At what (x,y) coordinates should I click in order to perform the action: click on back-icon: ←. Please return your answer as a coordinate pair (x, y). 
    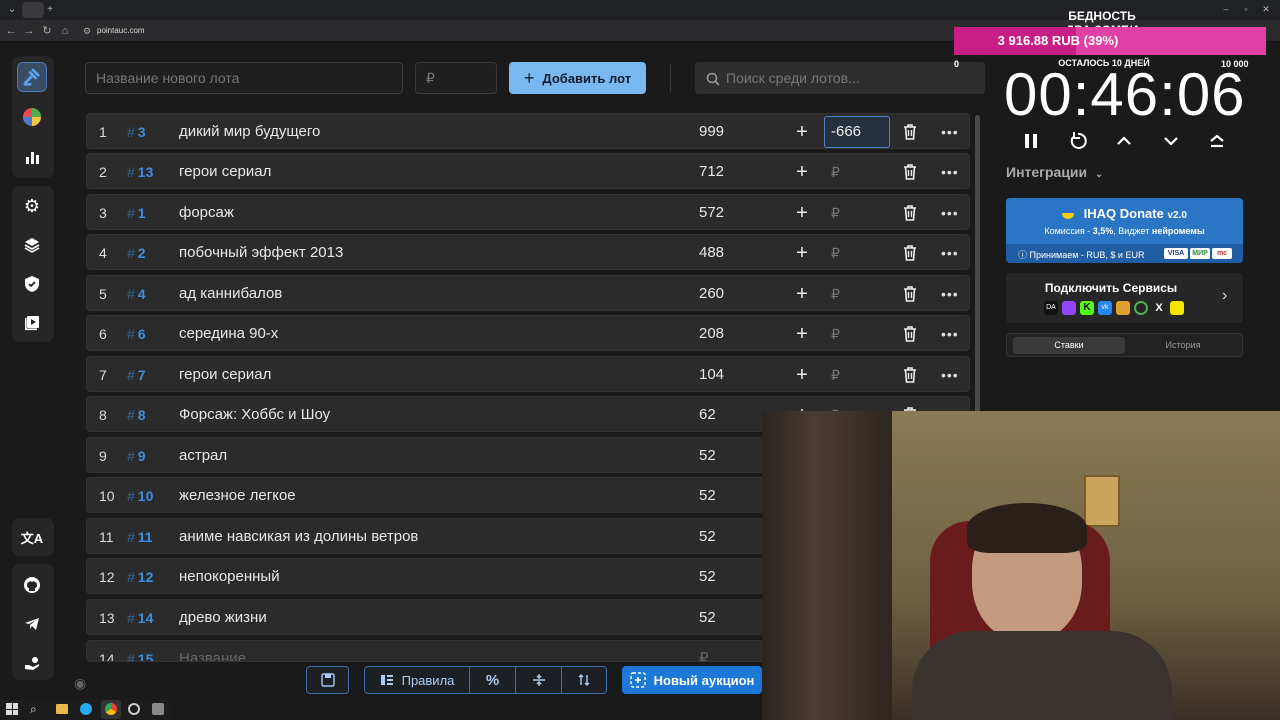
    Looking at the image, I should click on (11, 31).